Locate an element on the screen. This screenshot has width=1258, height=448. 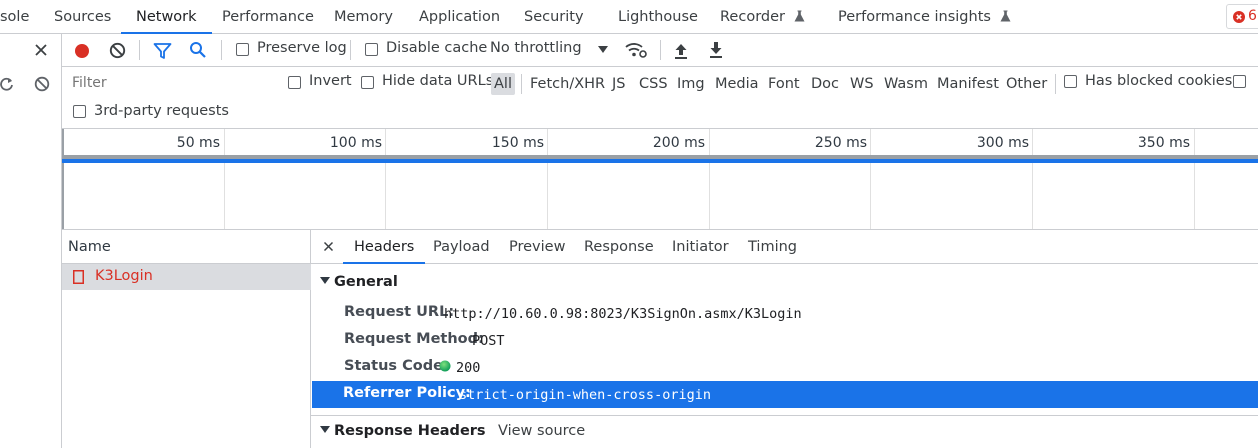
disable-cache-checkbox is located at coordinates (371, 49).